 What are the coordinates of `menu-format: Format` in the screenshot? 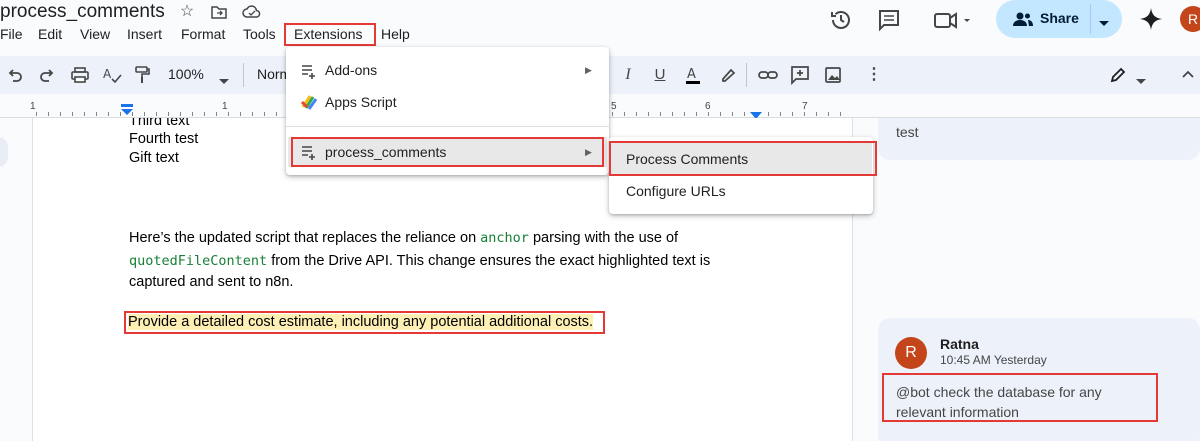 It's located at (203, 34).